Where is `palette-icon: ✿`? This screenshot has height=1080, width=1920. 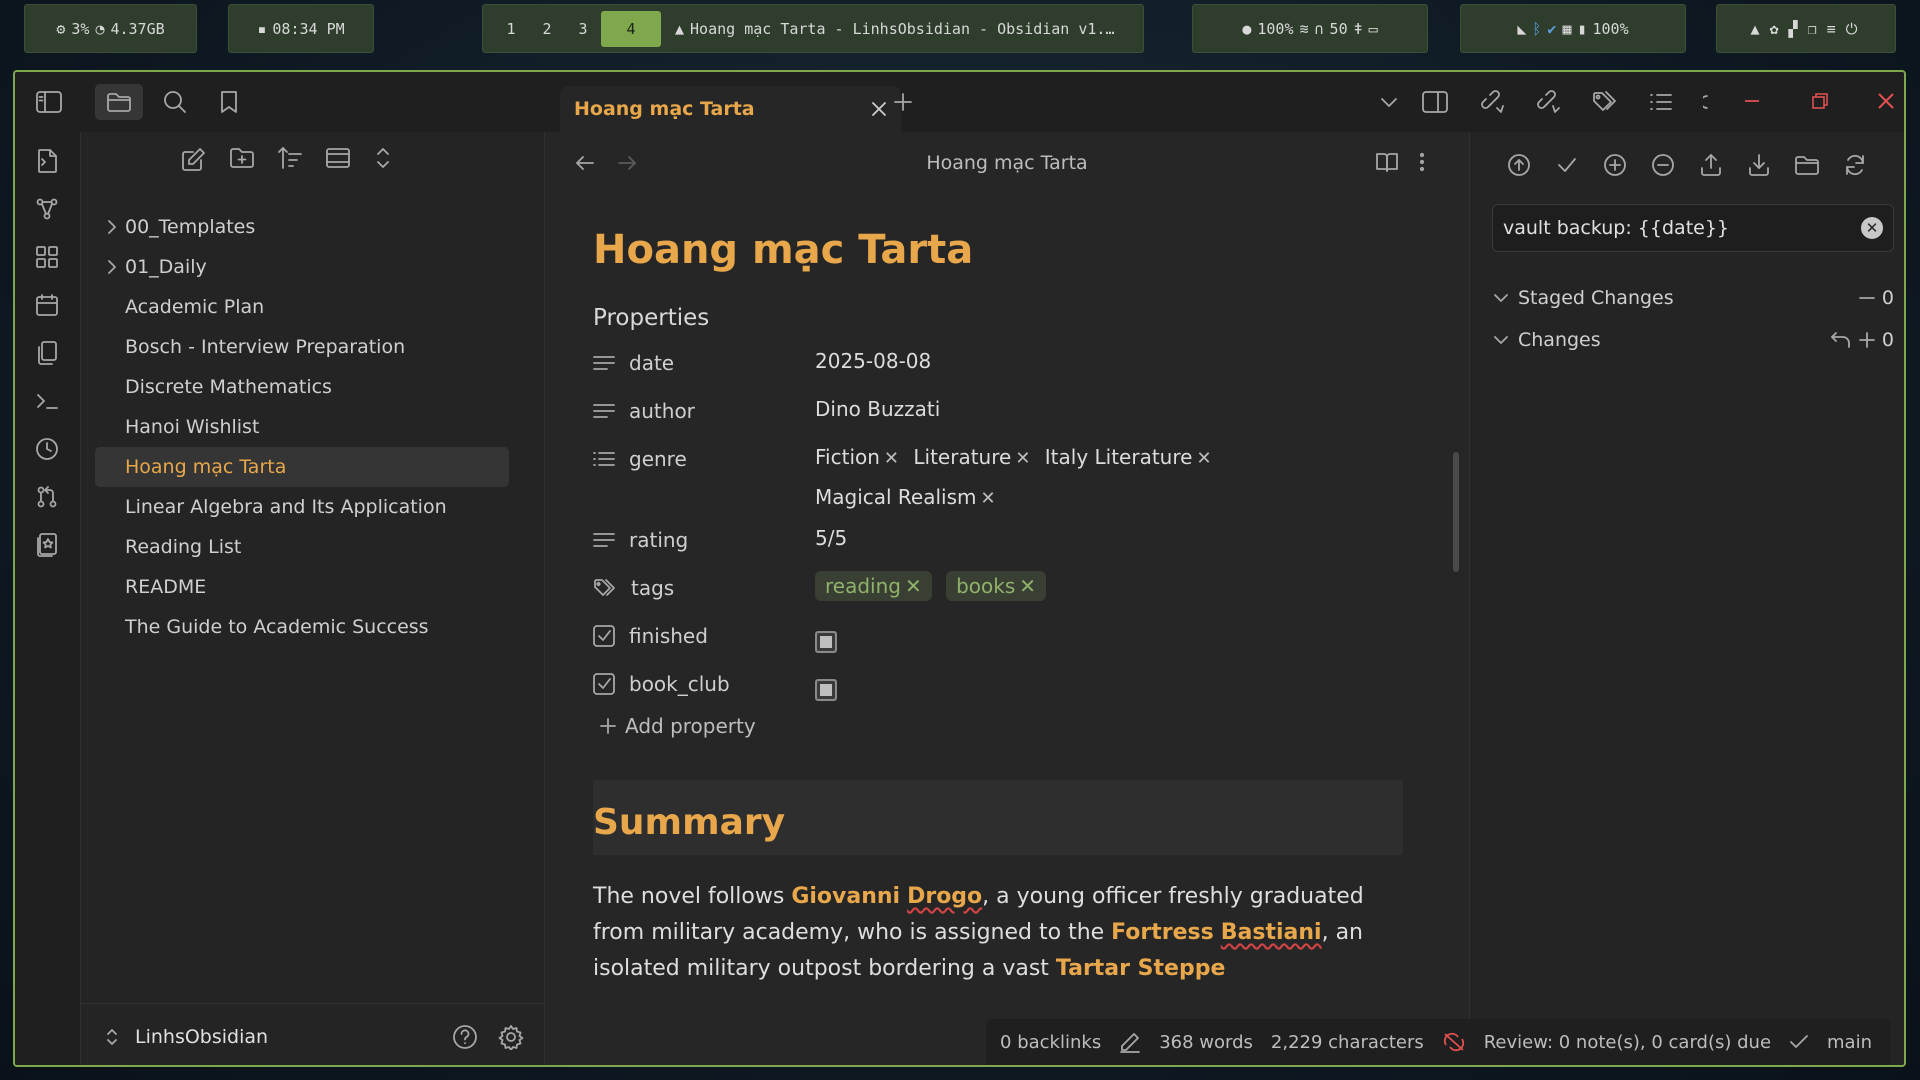 palette-icon: ✿ is located at coordinates (1776, 29).